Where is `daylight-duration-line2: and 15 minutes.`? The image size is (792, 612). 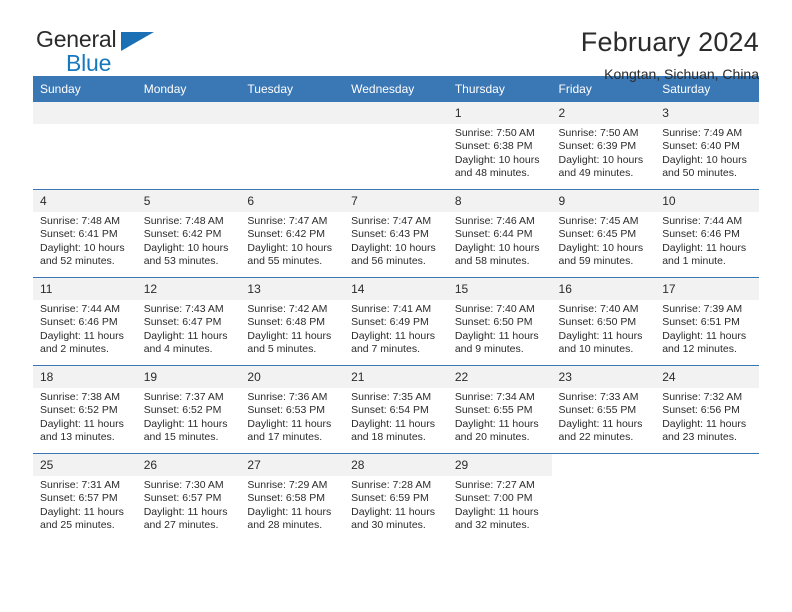 daylight-duration-line2: and 15 minutes. is located at coordinates (181, 437).